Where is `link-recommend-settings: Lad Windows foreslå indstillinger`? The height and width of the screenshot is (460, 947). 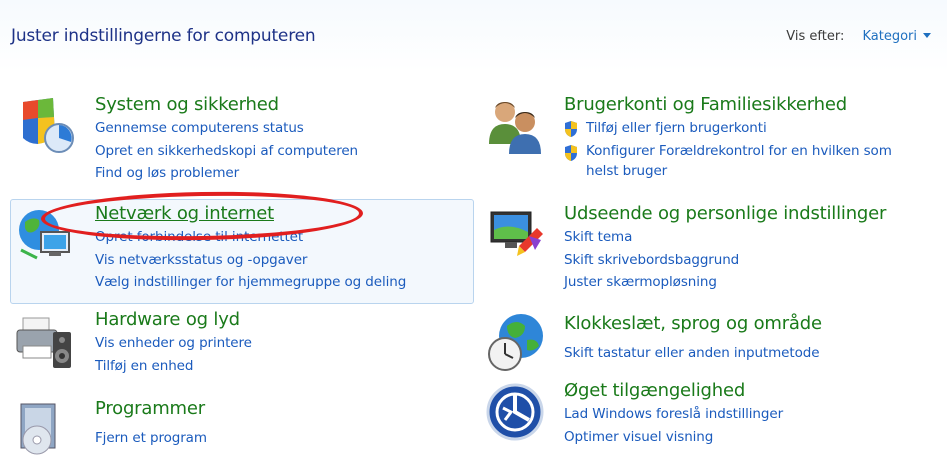 link-recommend-settings: Lad Windows foreslå indstillinger is located at coordinates (673, 414).